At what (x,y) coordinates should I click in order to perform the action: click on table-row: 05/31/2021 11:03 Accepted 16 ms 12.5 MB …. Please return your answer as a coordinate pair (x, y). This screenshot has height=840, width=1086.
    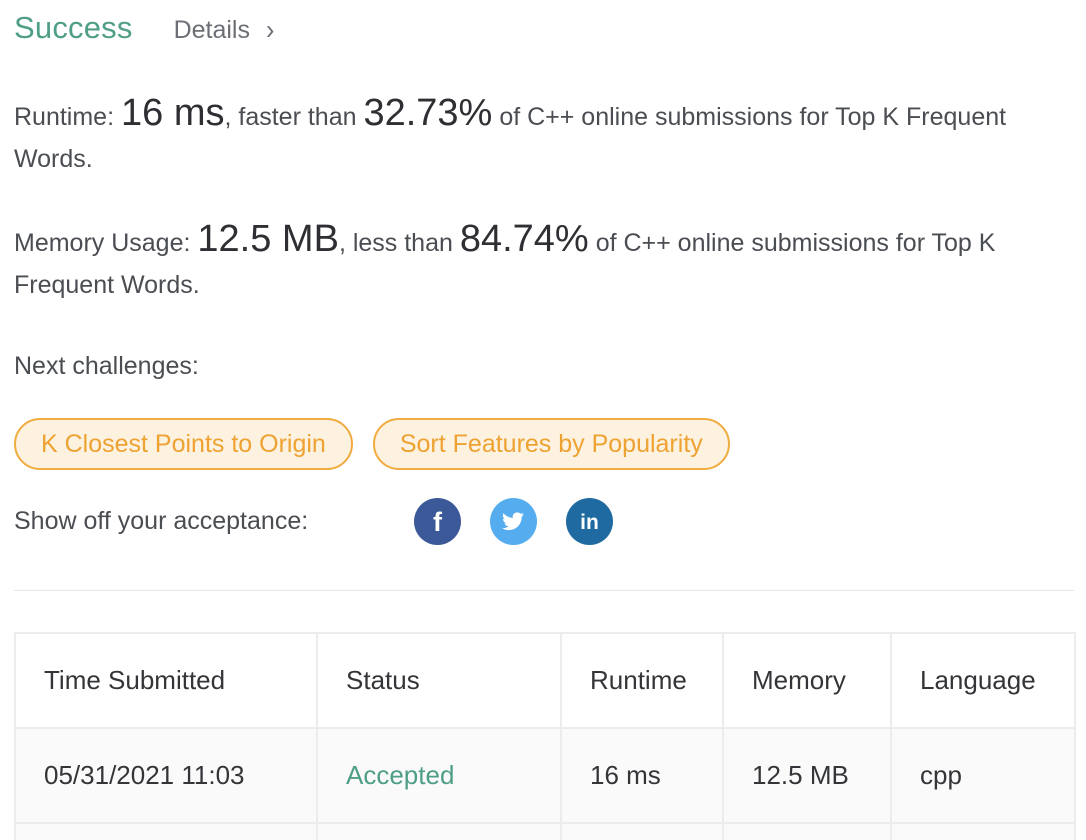
    Looking at the image, I should click on (545, 775).